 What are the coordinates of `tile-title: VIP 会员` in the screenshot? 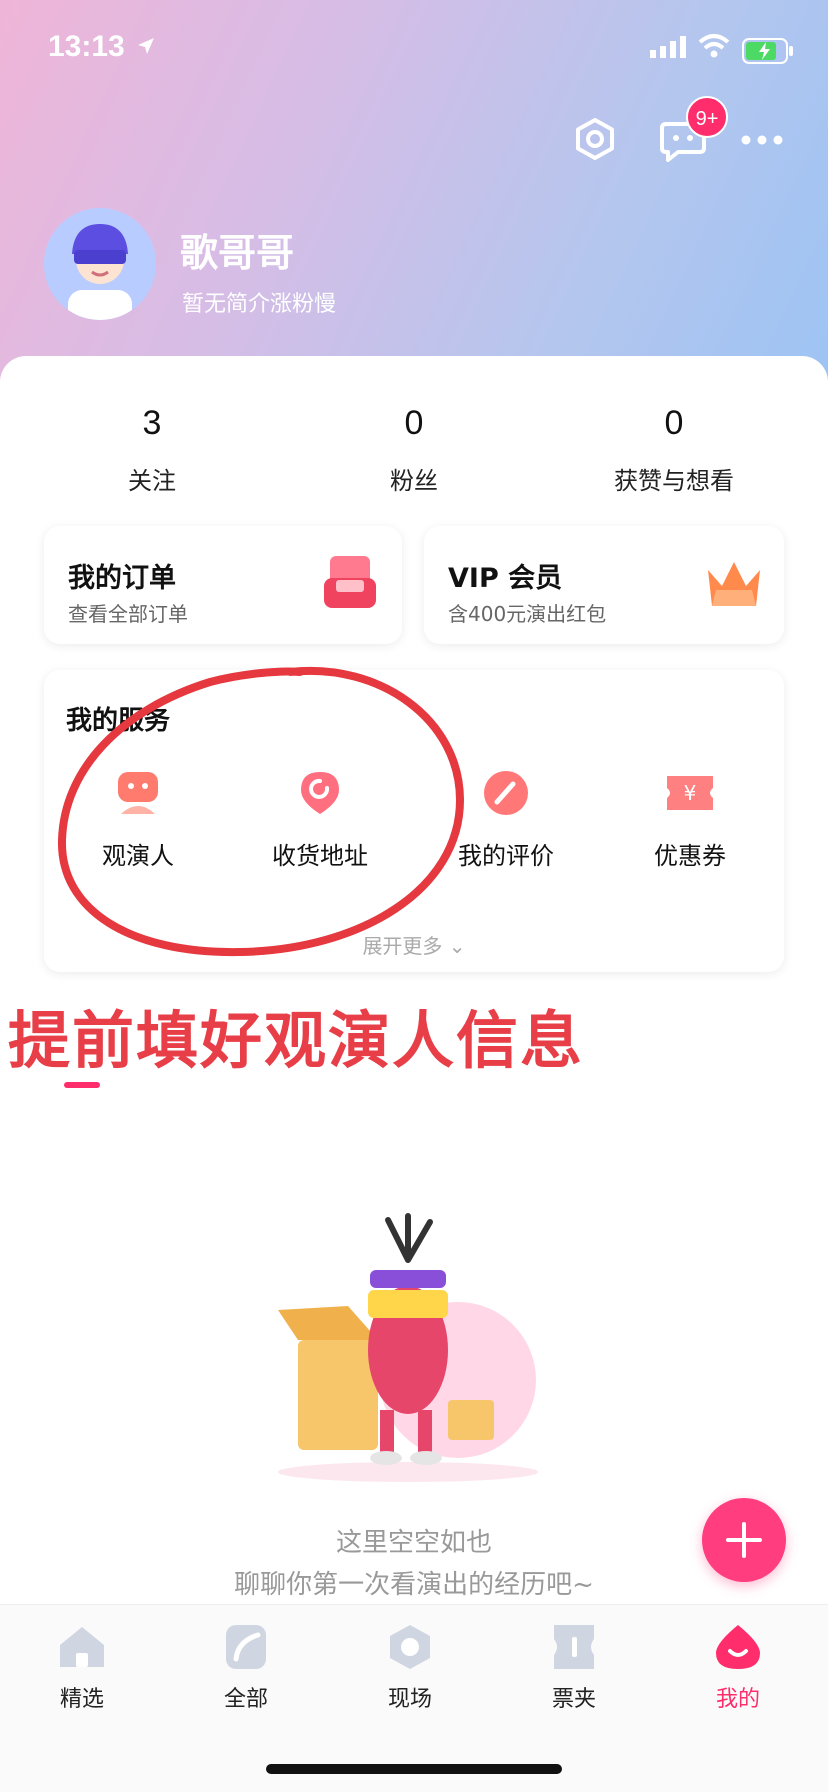 It's located at (505, 578).